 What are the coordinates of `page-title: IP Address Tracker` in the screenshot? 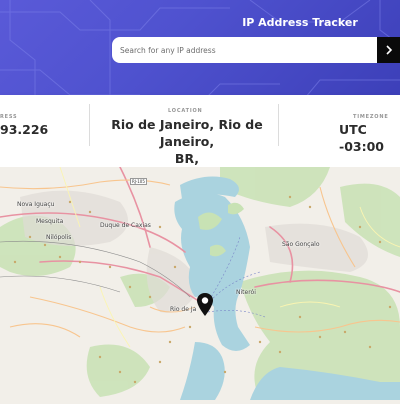 It's located at (300, 22).